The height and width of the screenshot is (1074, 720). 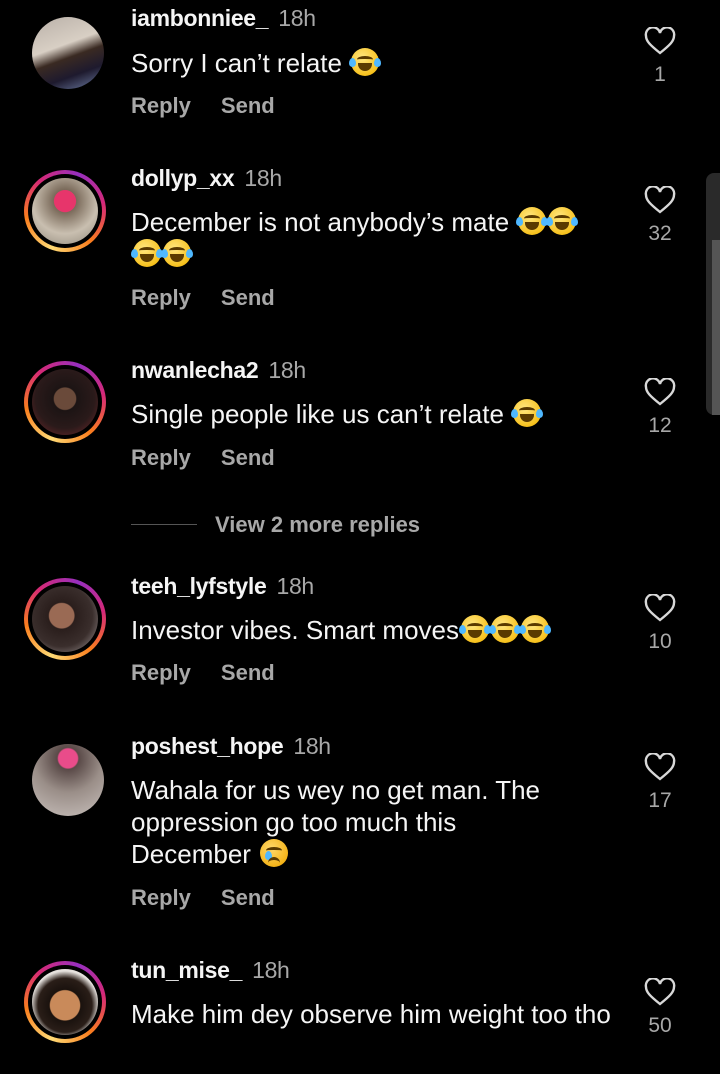 I want to click on comment-text: Investor vibes. Smart moves, so click(x=376, y=630).